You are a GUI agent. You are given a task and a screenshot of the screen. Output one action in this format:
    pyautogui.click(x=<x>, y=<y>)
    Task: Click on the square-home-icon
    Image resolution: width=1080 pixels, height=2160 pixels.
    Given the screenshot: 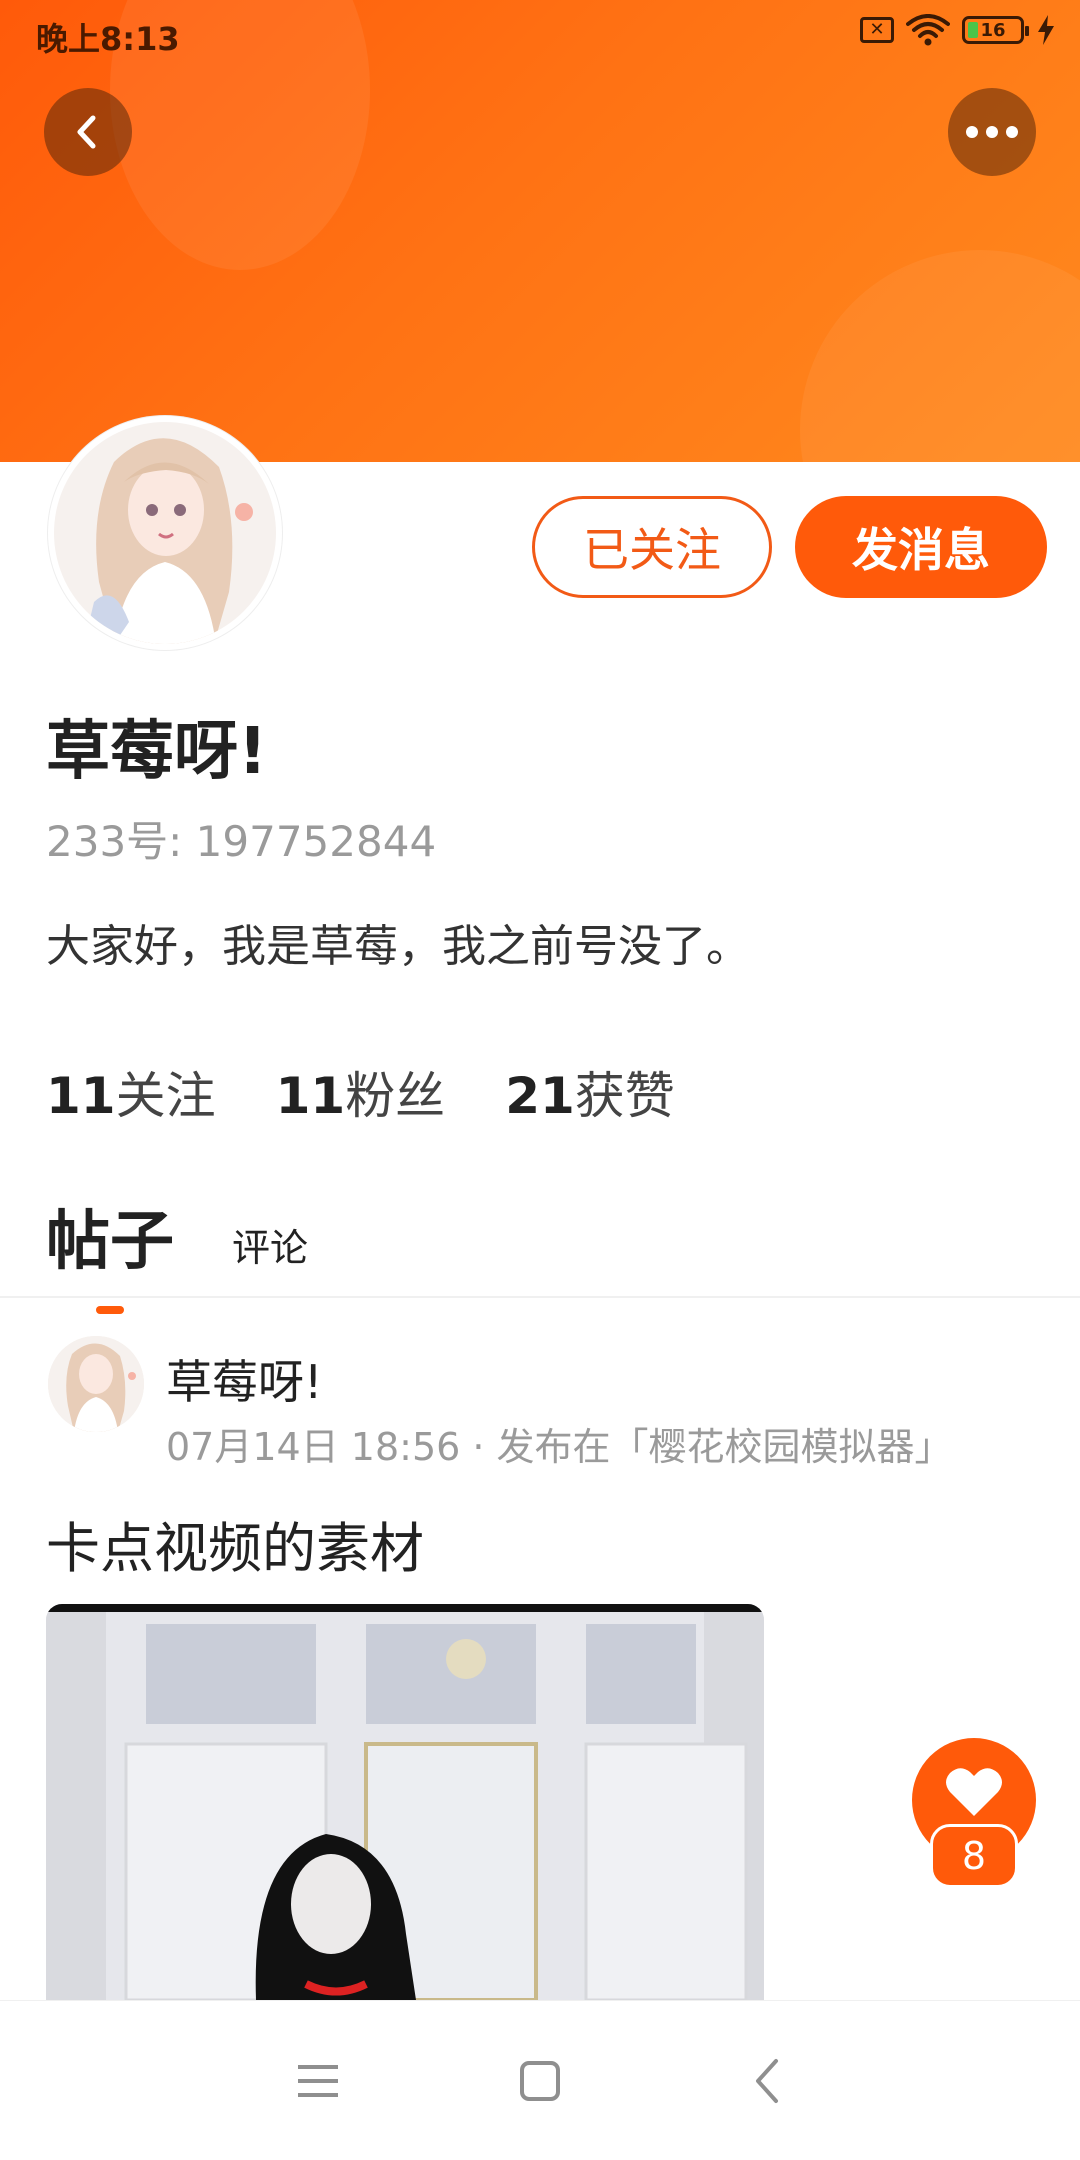 What is the action you would take?
    pyautogui.click(x=540, y=2081)
    